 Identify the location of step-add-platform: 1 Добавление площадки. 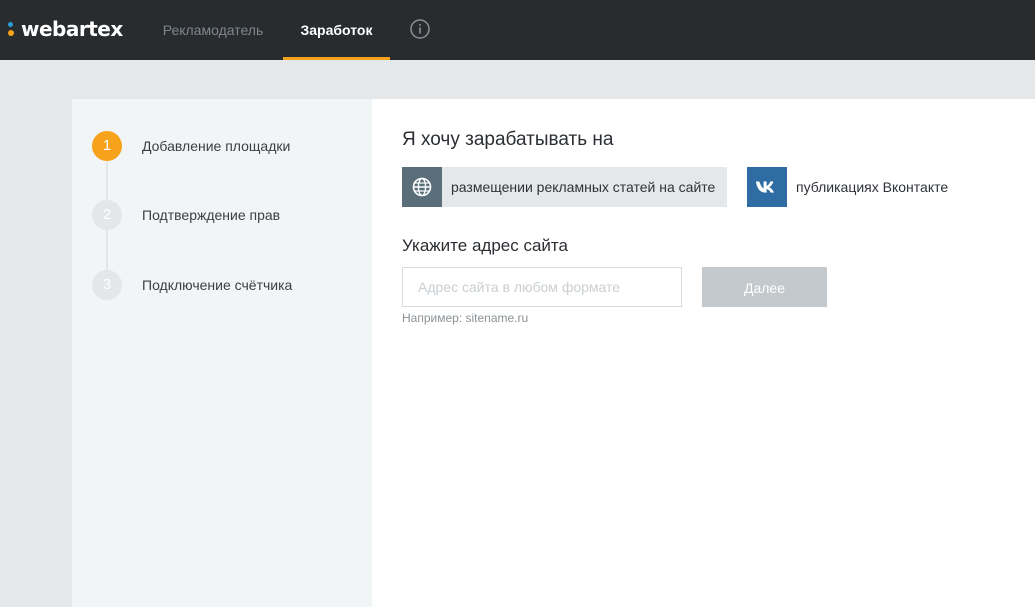
(191, 146).